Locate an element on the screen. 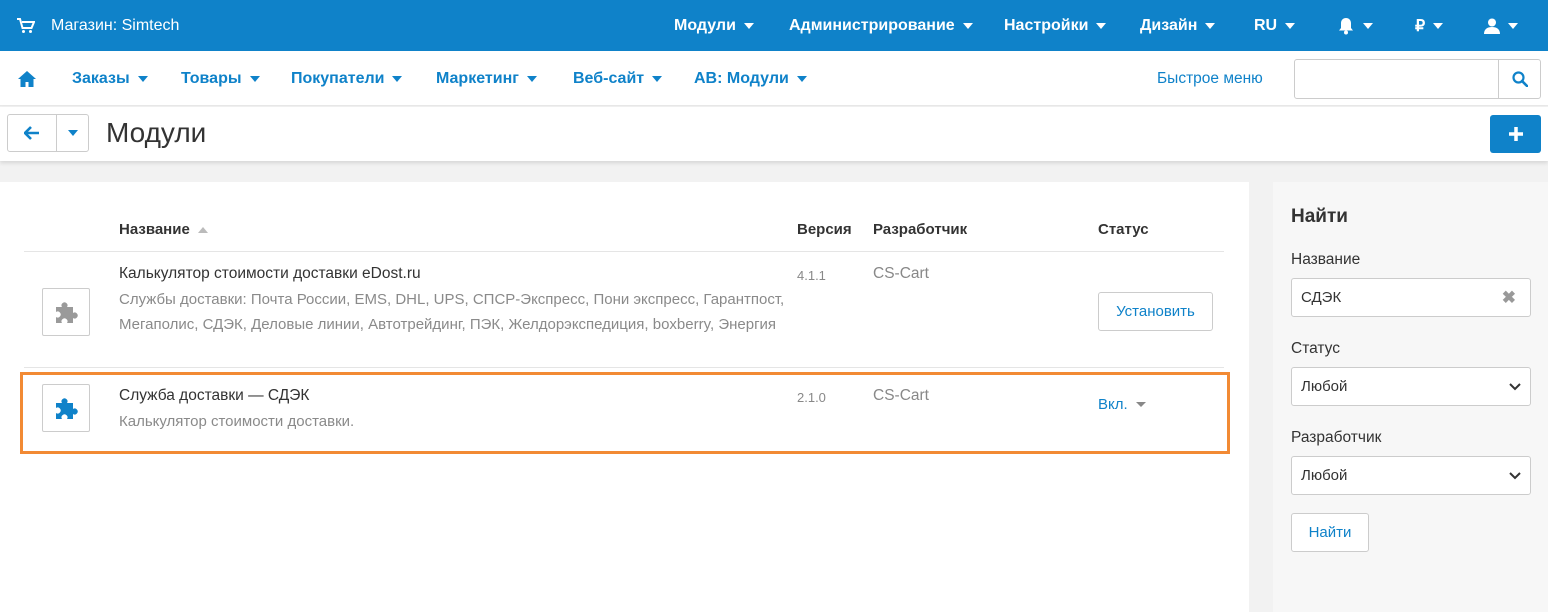 Image resolution: width=1548 pixels, height=612 pixels. back-button is located at coordinates (32, 133).